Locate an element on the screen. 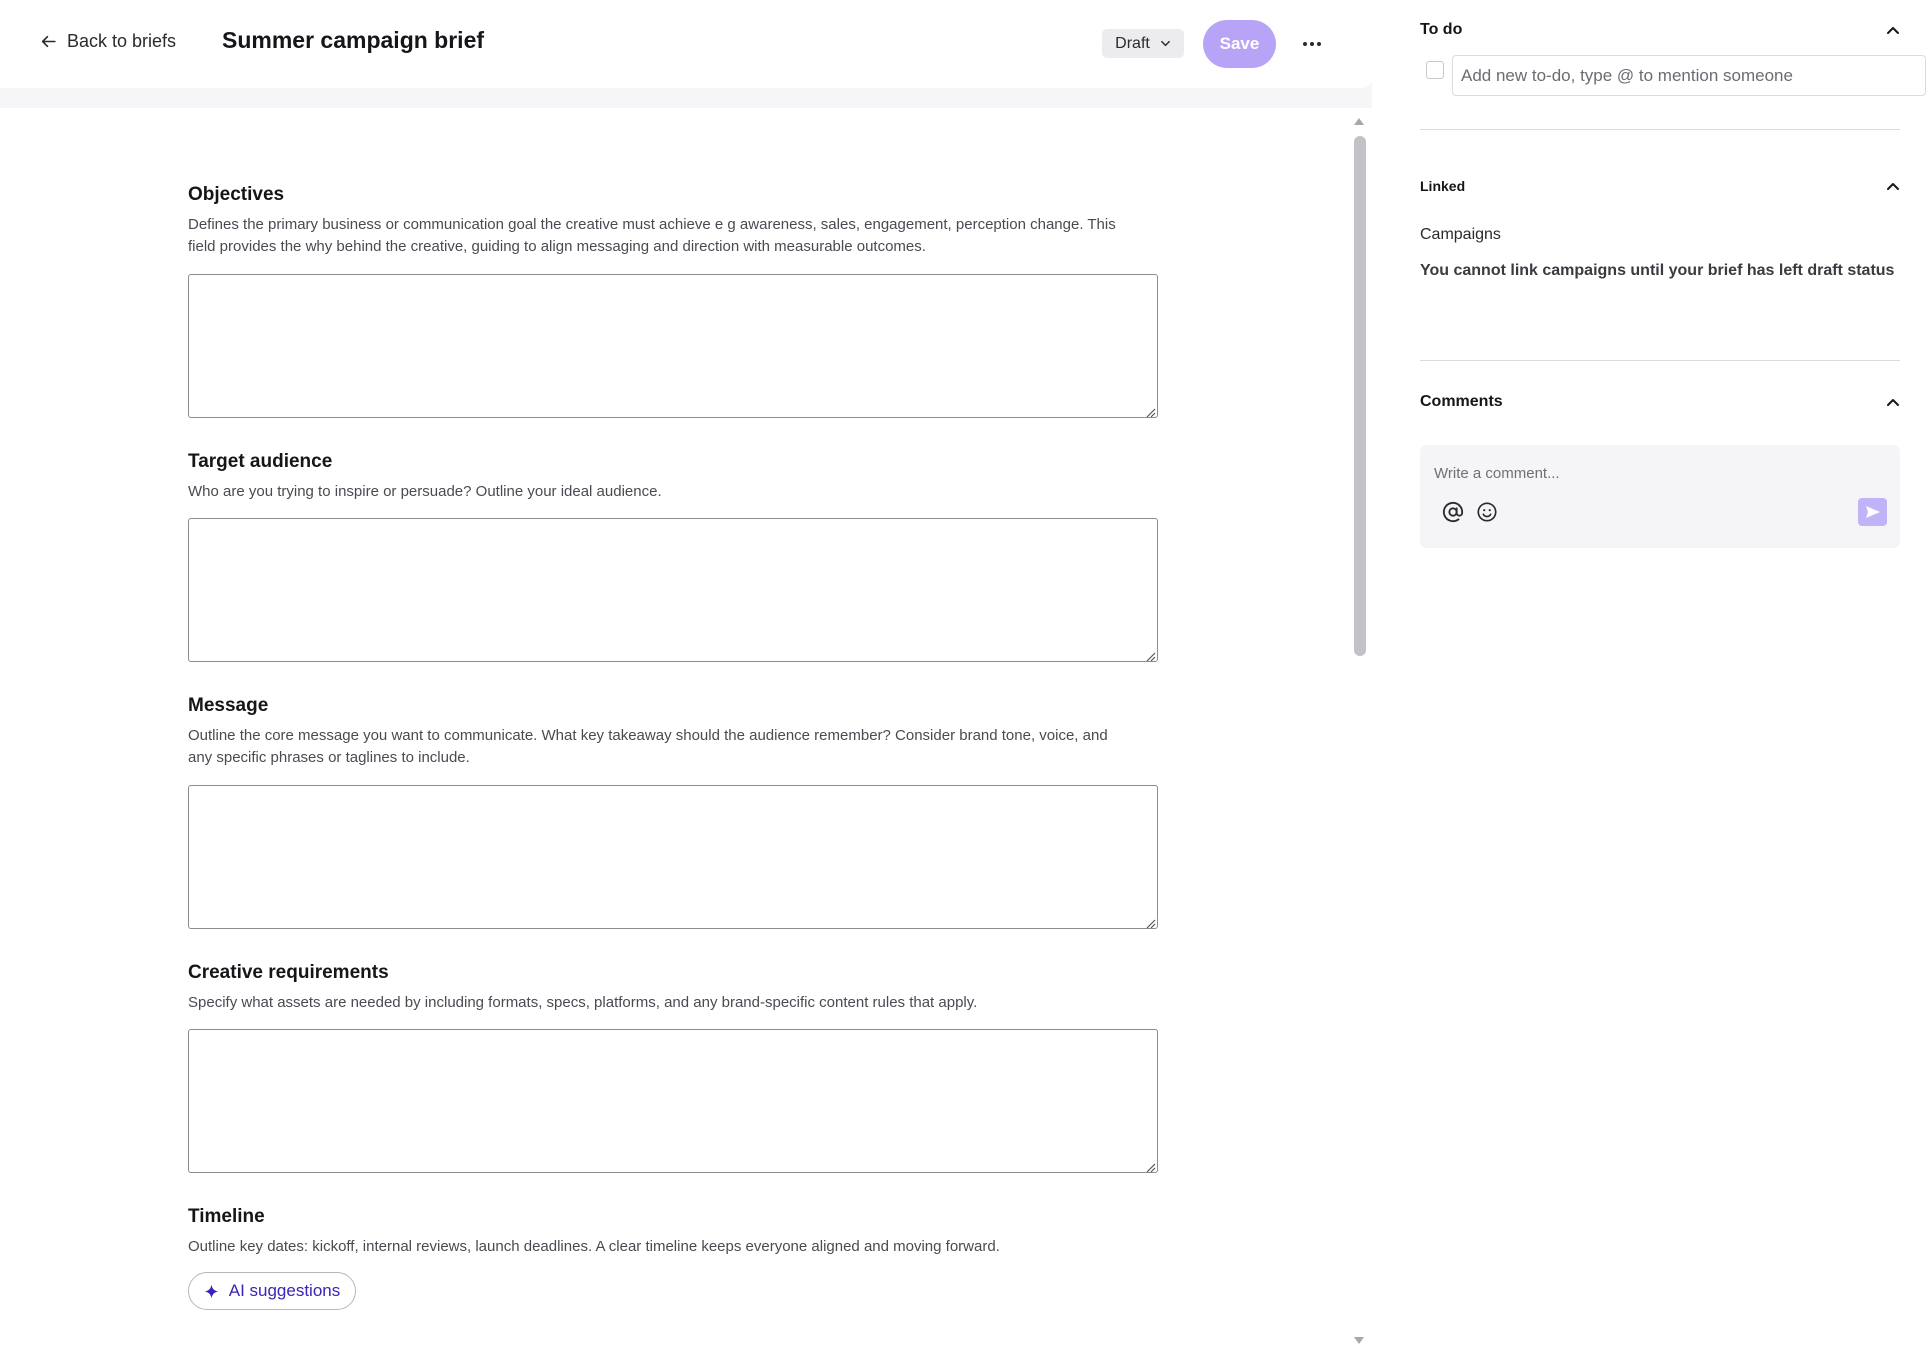 This screenshot has width=1928, height=1351. todo-checkbox is located at coordinates (1435, 70).